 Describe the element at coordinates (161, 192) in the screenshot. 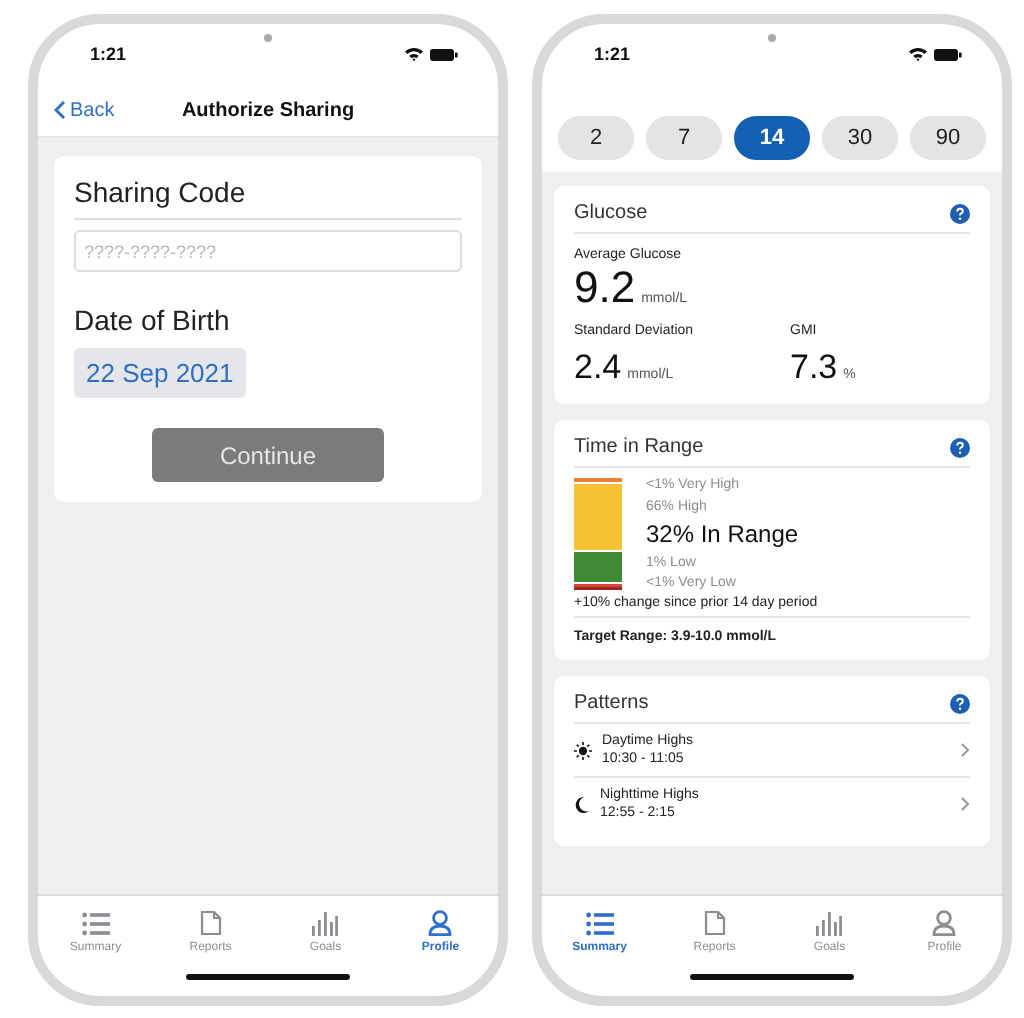

I see `field-label: Sharing Code` at that location.